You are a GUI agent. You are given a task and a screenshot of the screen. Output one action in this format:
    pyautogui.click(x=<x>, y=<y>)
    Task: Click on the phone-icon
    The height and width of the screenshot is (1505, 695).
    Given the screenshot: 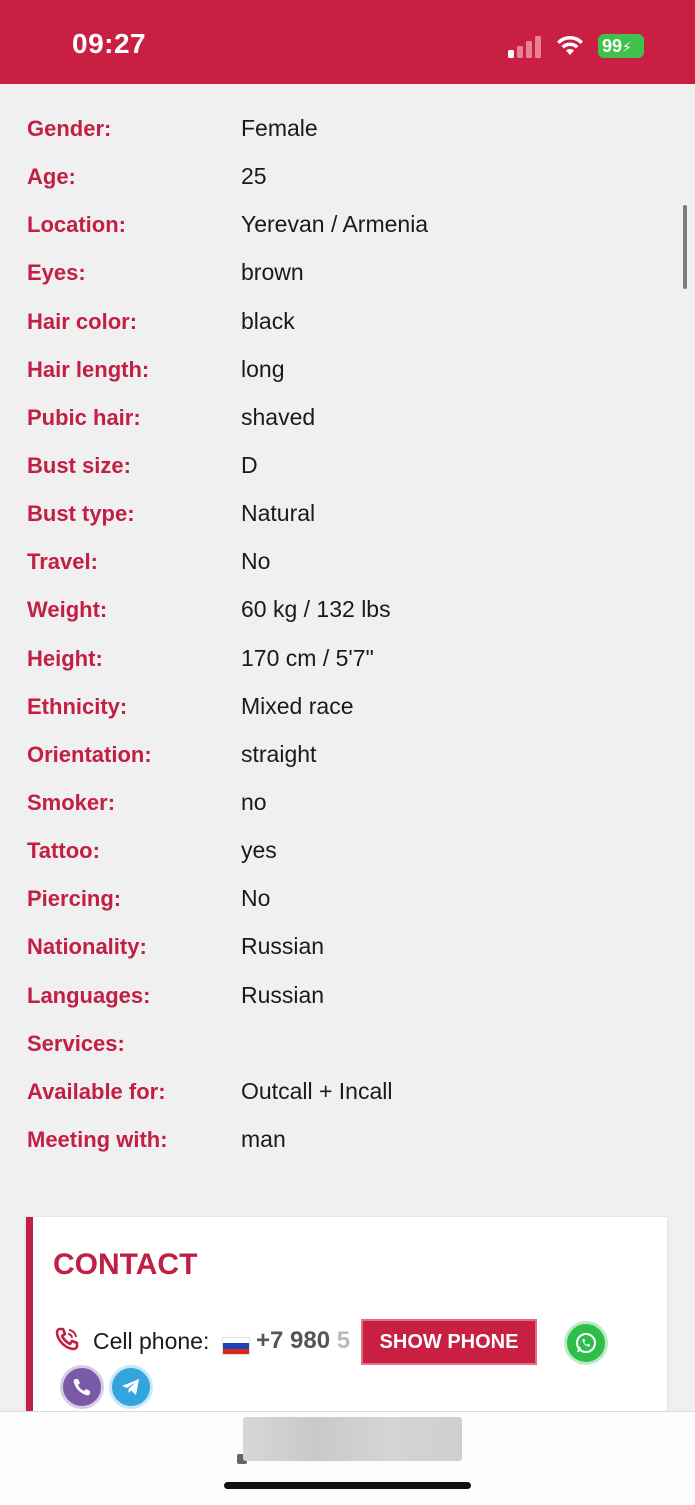 What is the action you would take?
    pyautogui.click(x=67, y=1339)
    